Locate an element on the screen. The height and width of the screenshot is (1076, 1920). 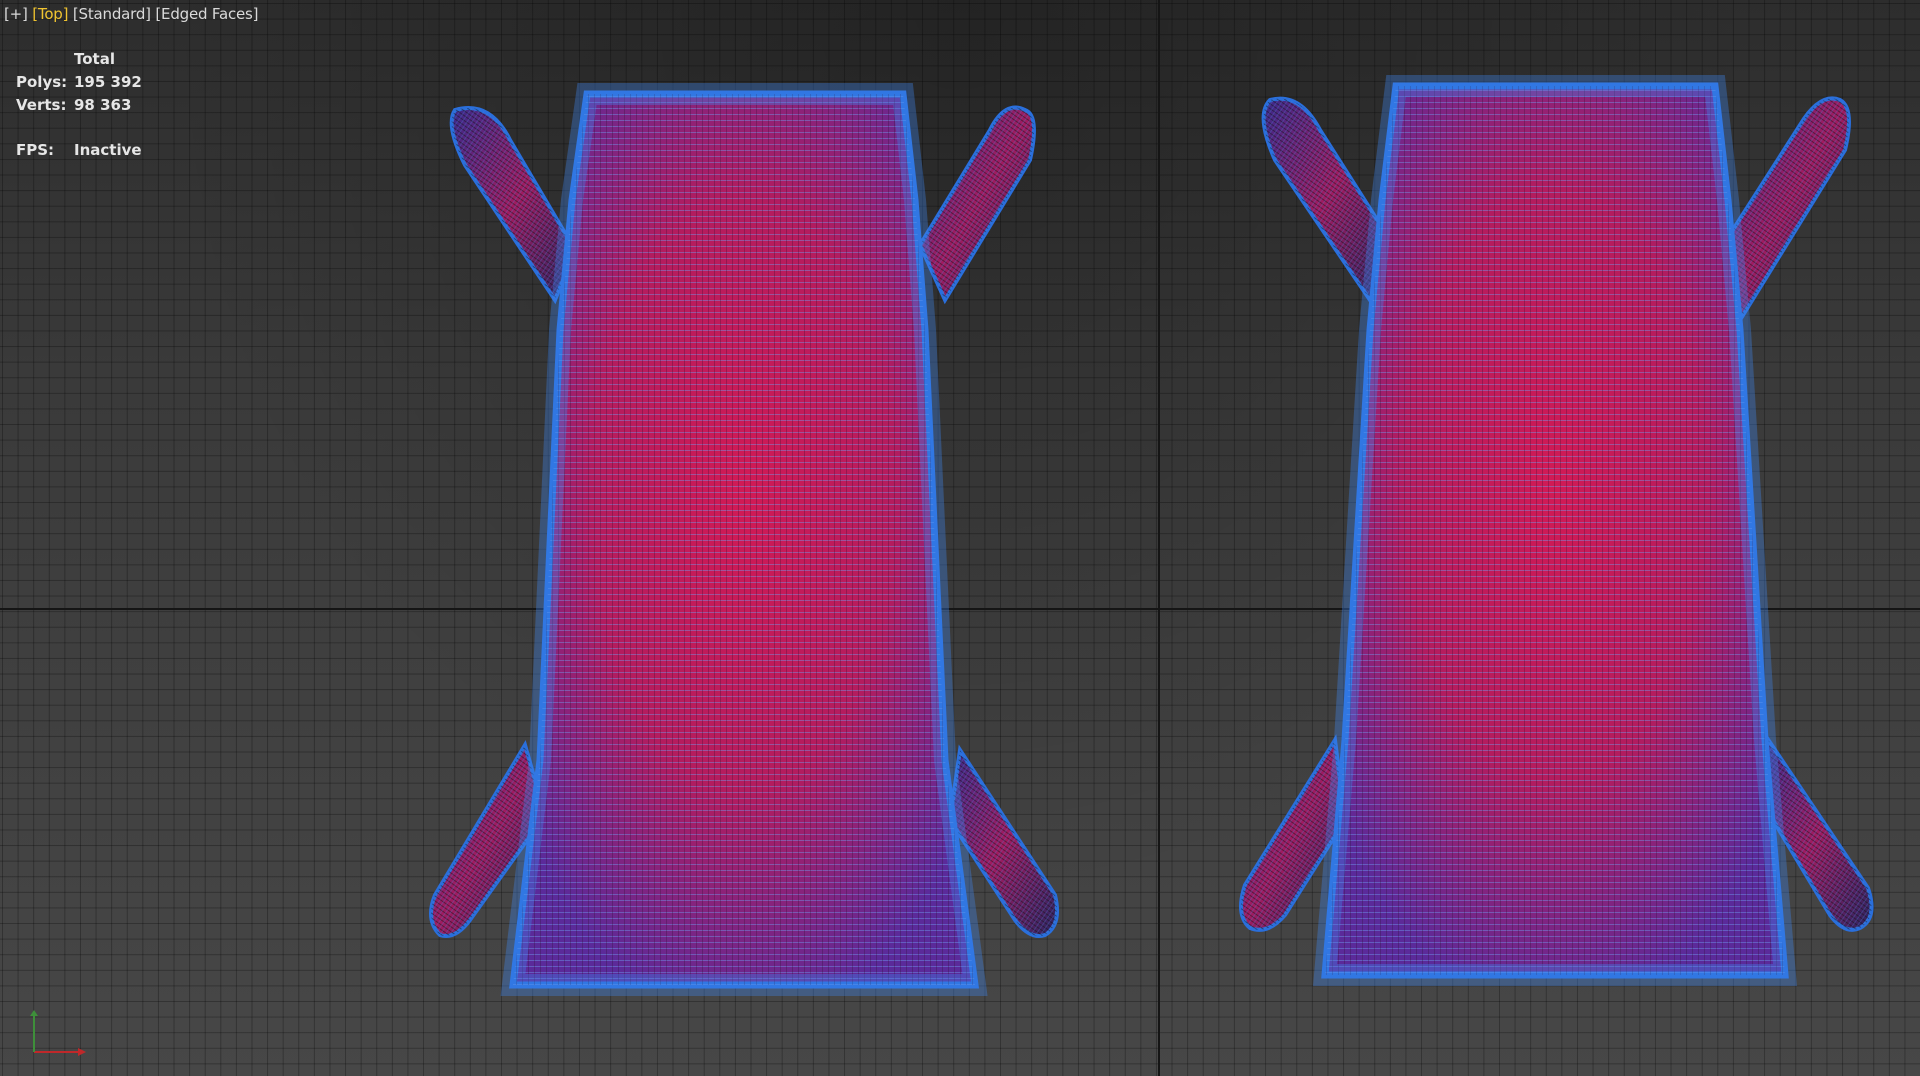
viewport-menu-plus: [+] is located at coordinates (16, 14).